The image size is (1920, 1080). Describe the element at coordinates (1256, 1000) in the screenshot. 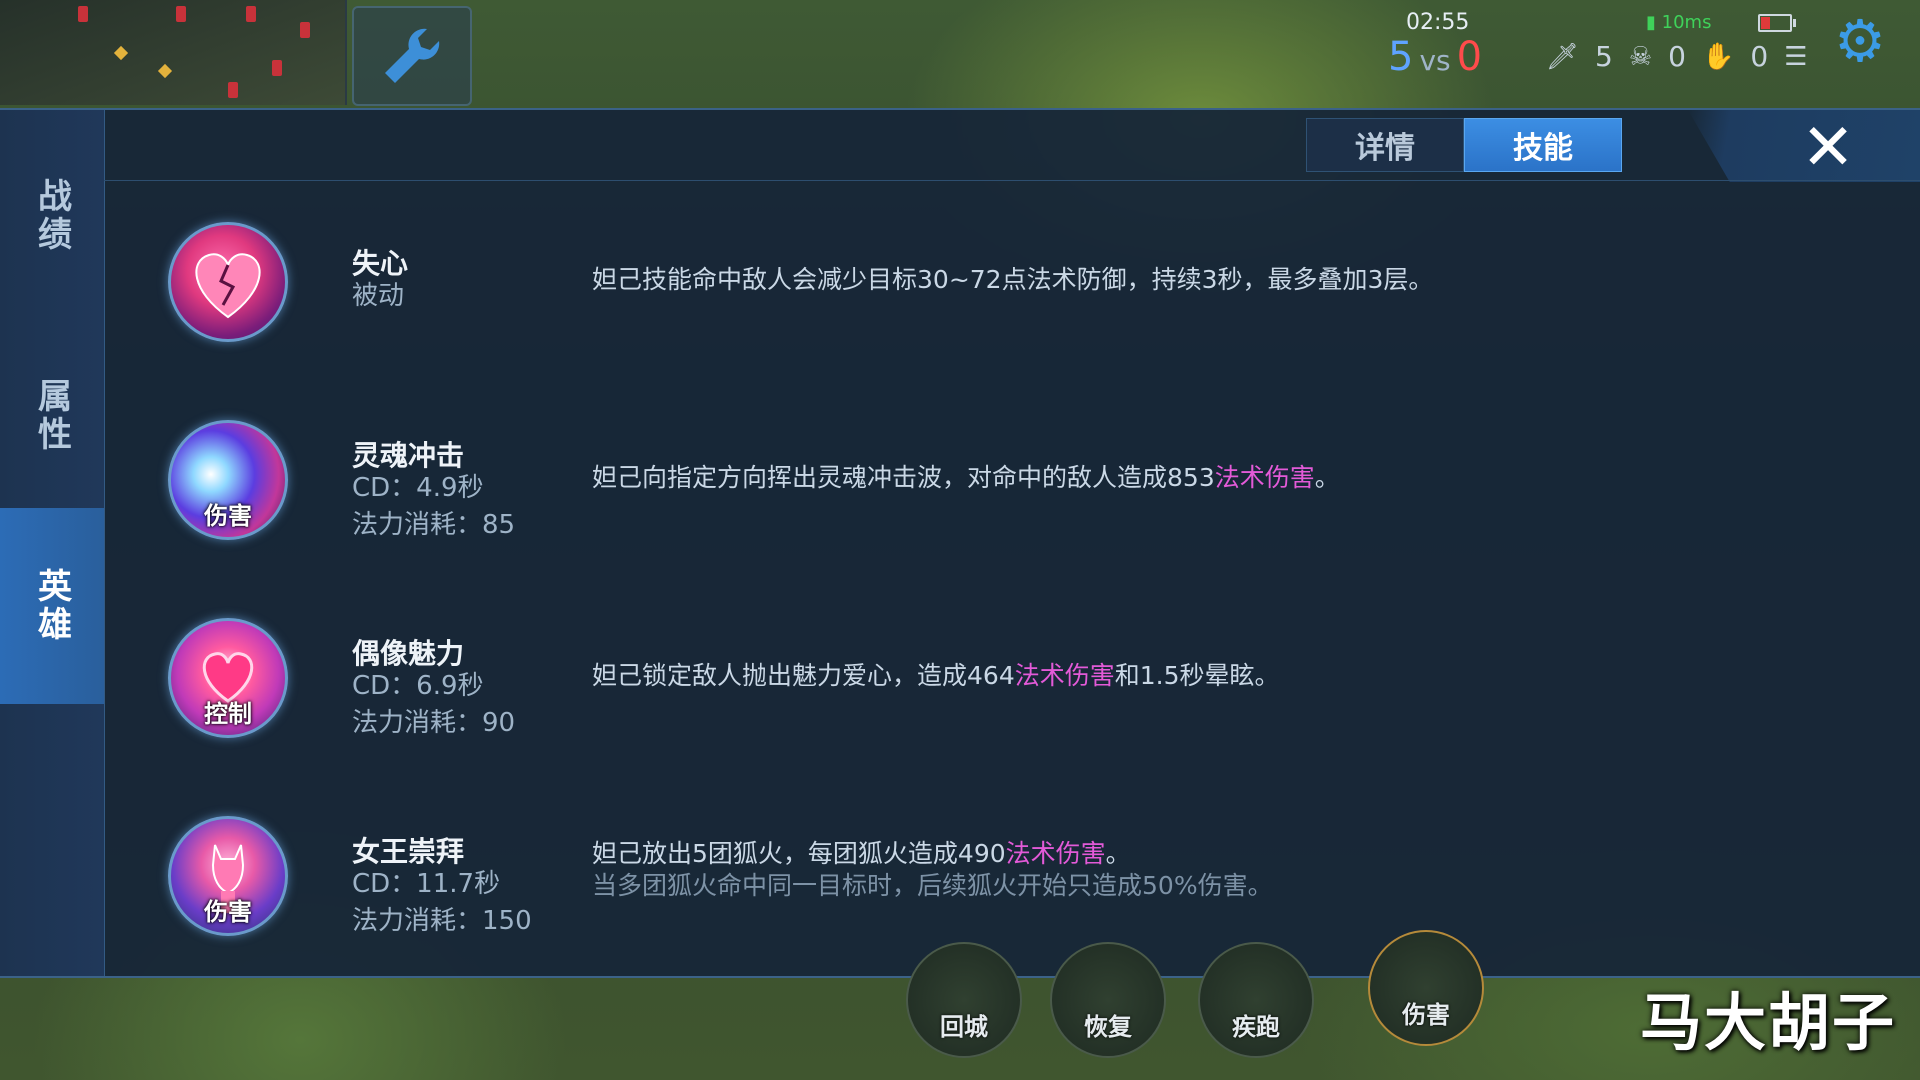

I see `sprint-button: 疾跑` at that location.